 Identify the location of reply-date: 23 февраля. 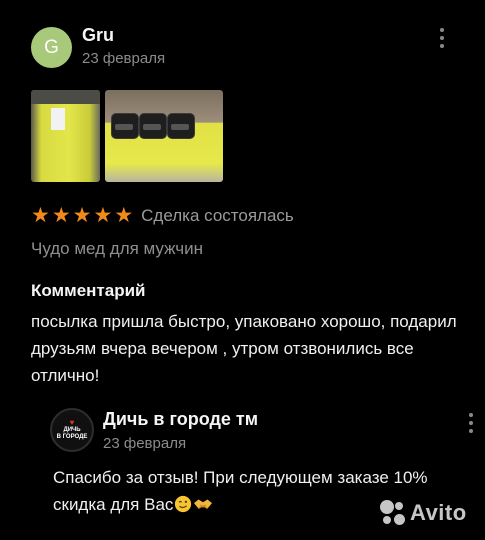
(145, 443).